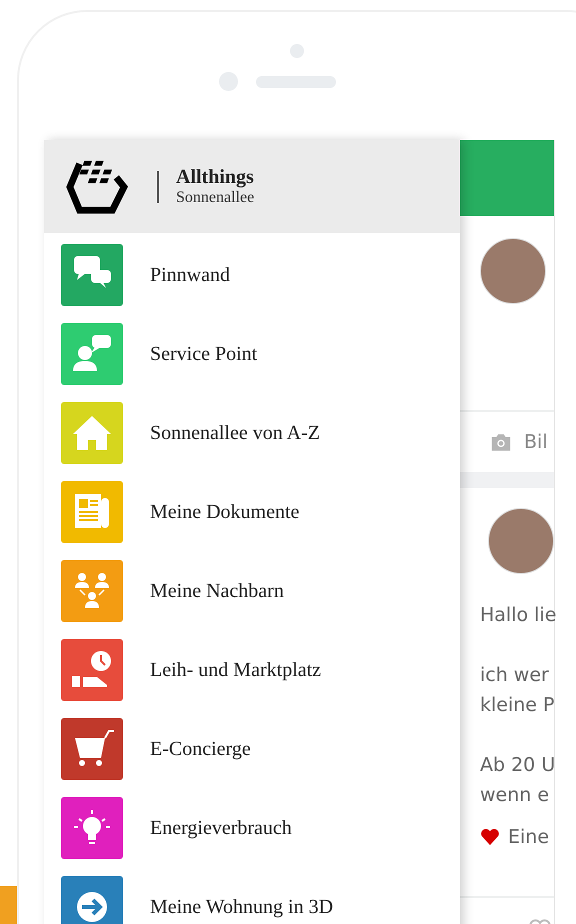 Image resolution: width=576 pixels, height=924 pixels. I want to click on app-title: Allthings, so click(215, 177).